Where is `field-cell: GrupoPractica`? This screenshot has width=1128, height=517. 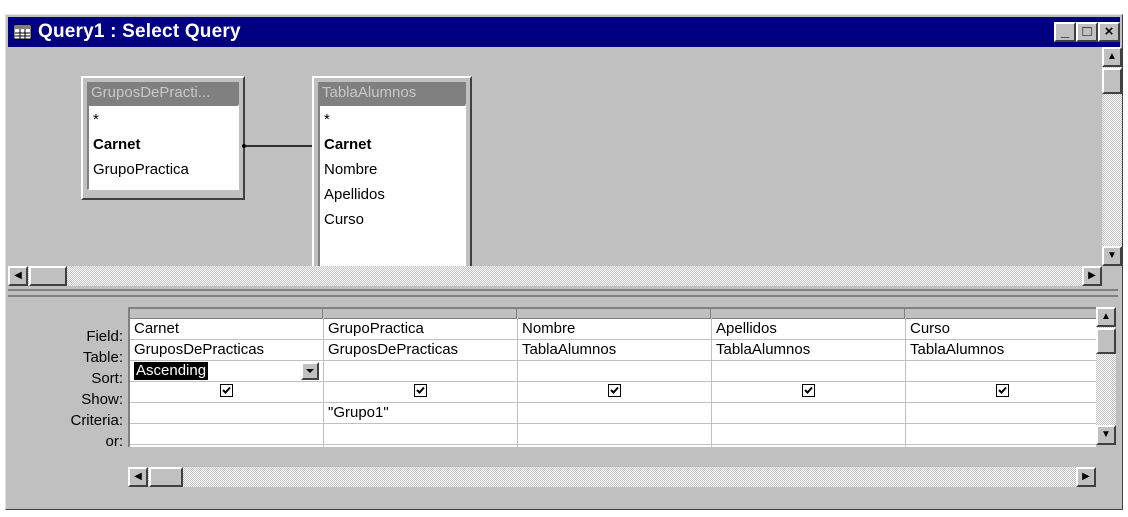 field-cell: GrupoPractica is located at coordinates (420, 329).